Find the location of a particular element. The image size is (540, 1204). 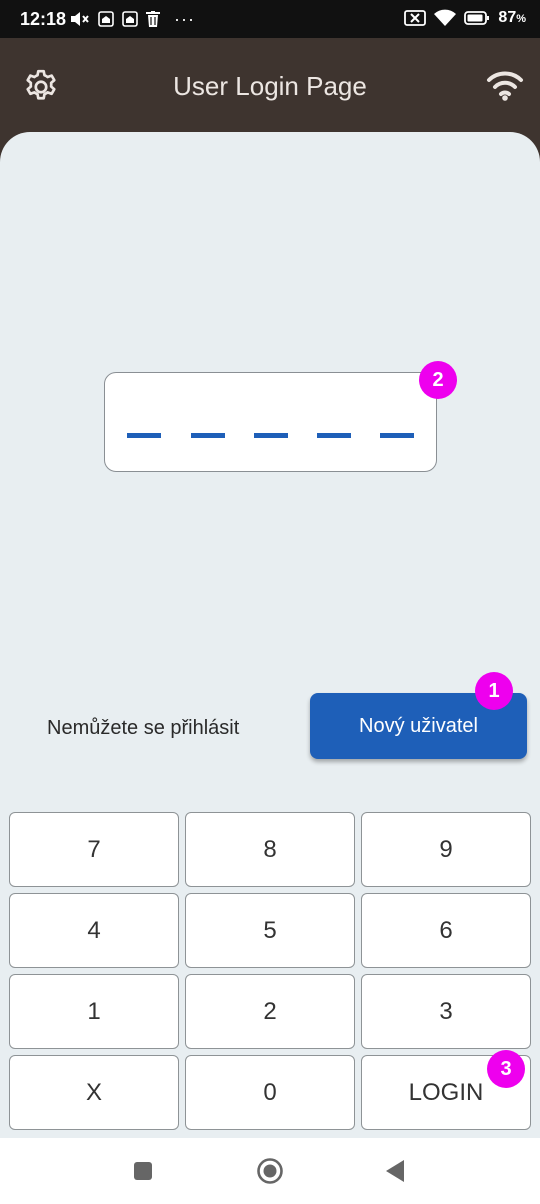

key-2: 2 is located at coordinates (270, 1011).